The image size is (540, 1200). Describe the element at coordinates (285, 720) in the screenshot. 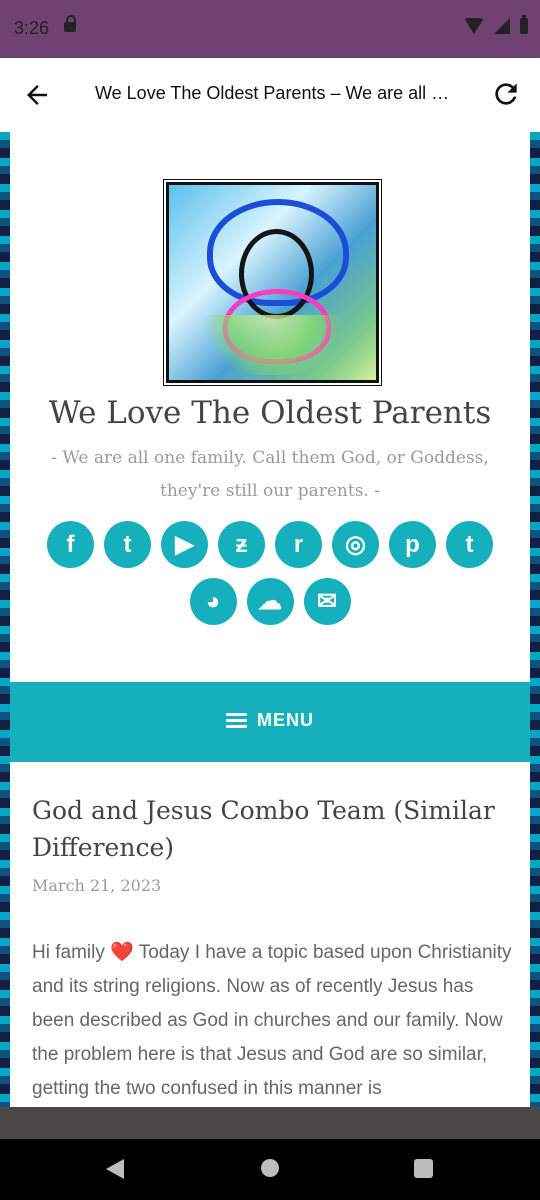

I see `menu-label: MENU` at that location.